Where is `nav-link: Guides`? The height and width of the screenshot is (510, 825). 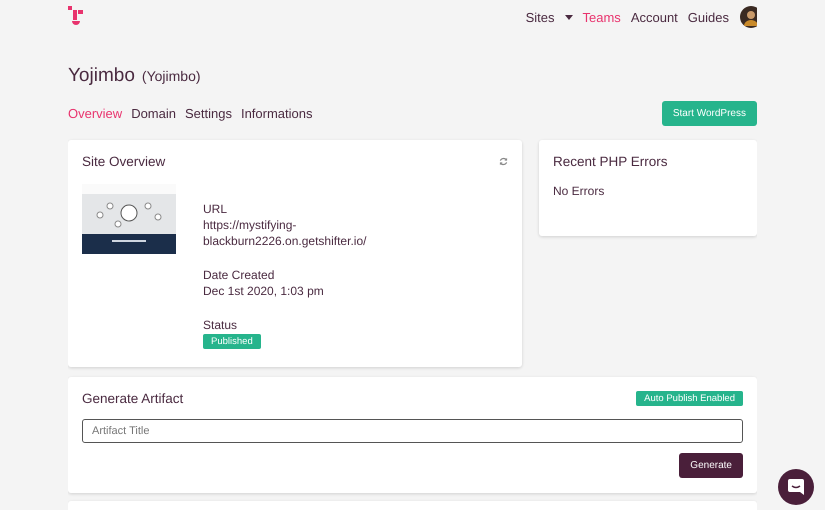 nav-link: Guides is located at coordinates (708, 17).